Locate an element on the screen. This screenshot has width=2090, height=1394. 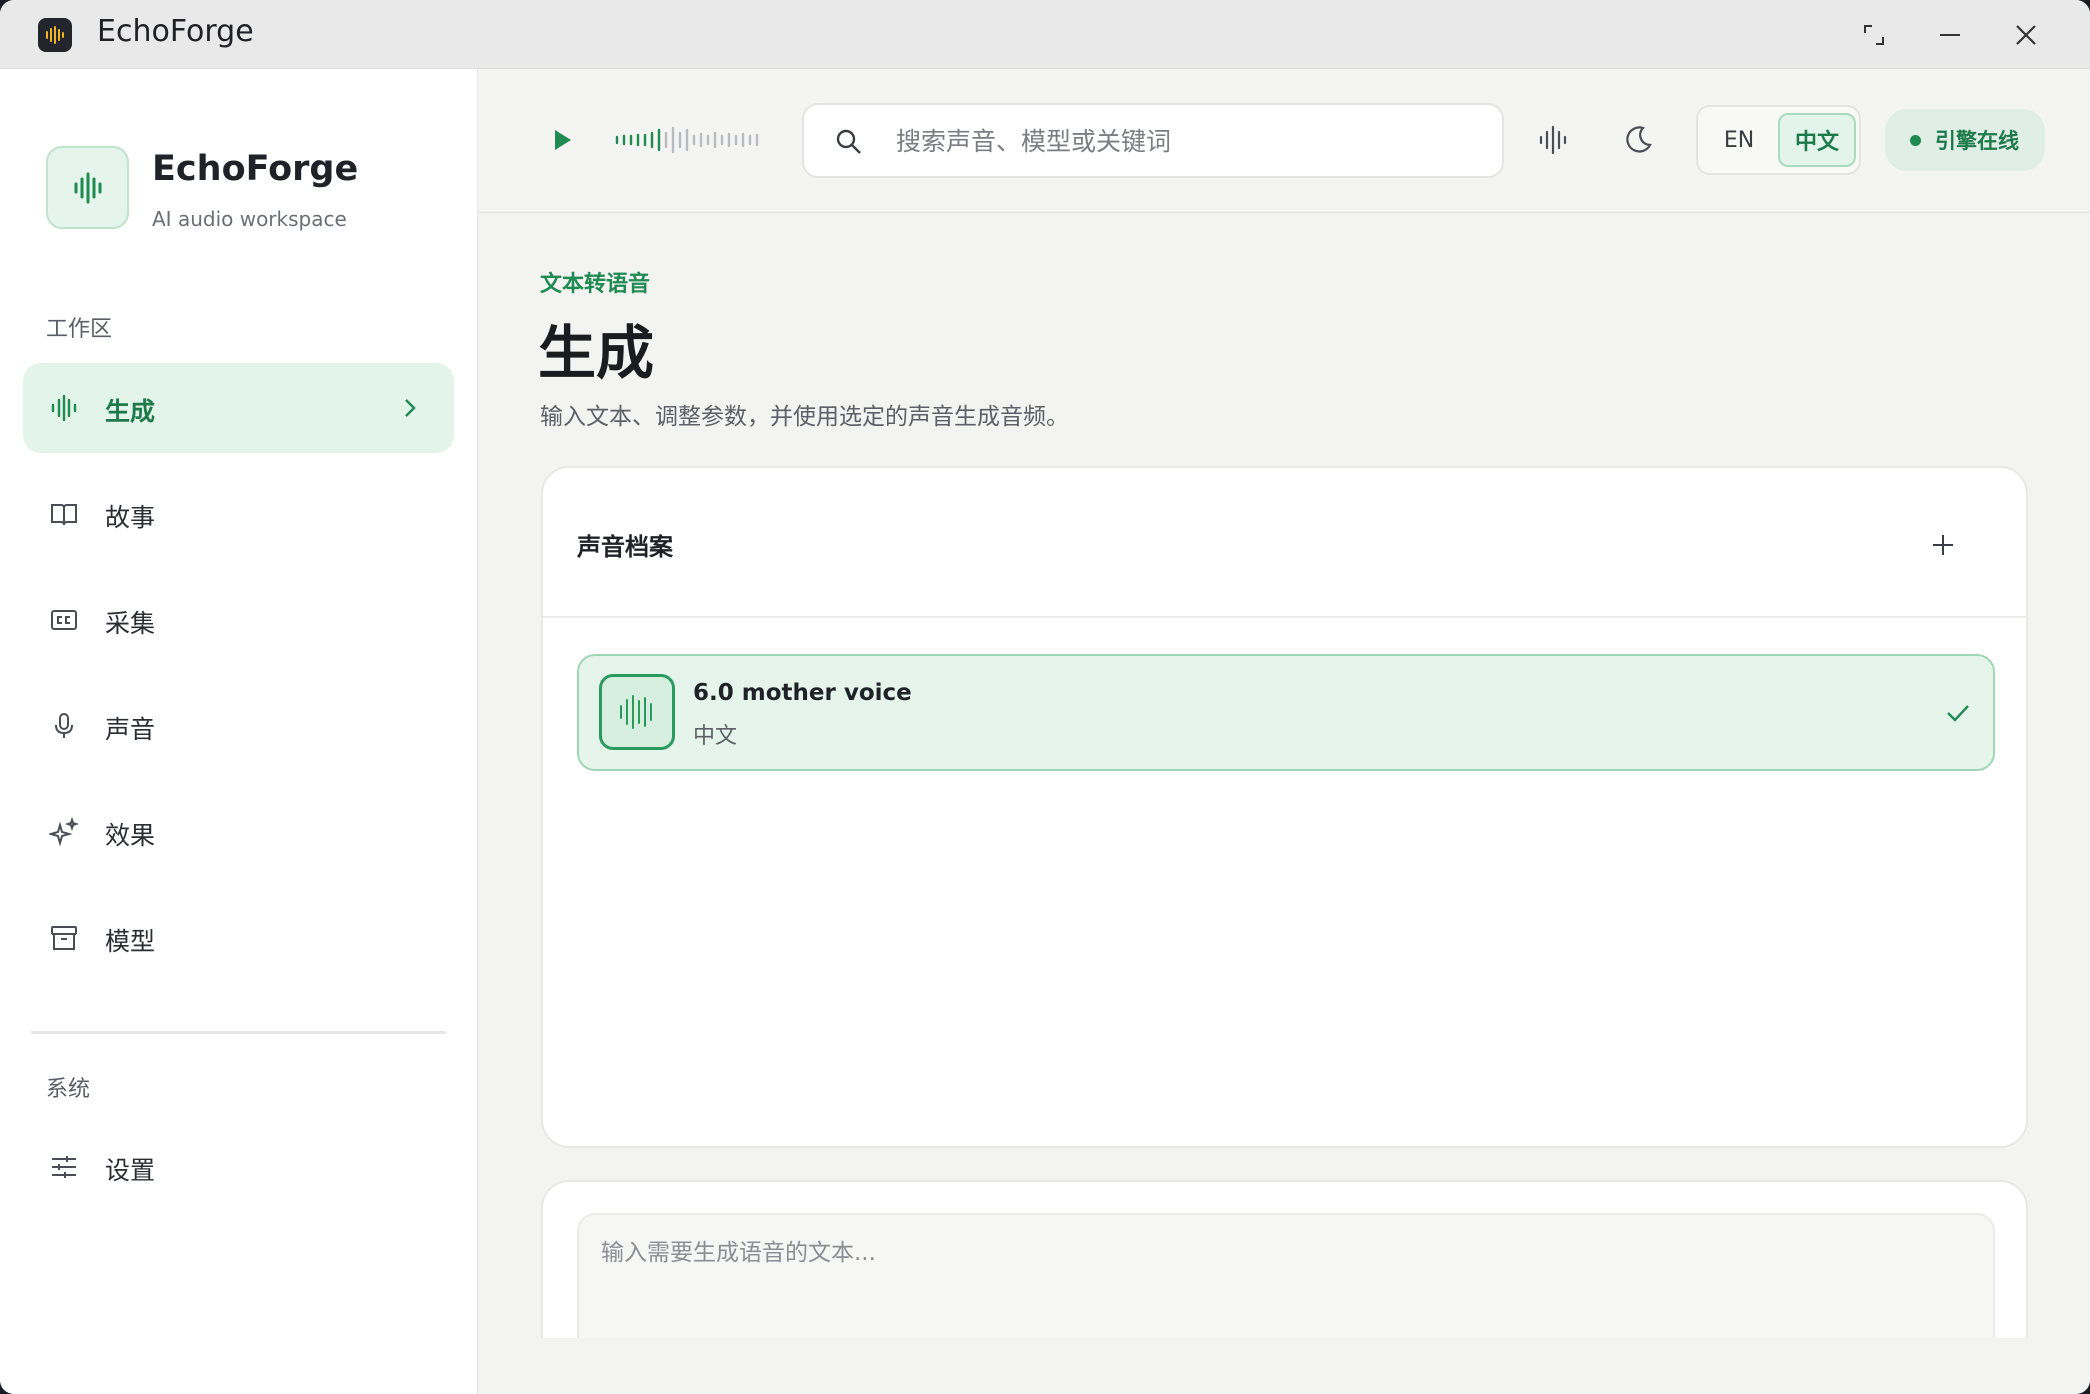
caption-icon is located at coordinates (64, 620).